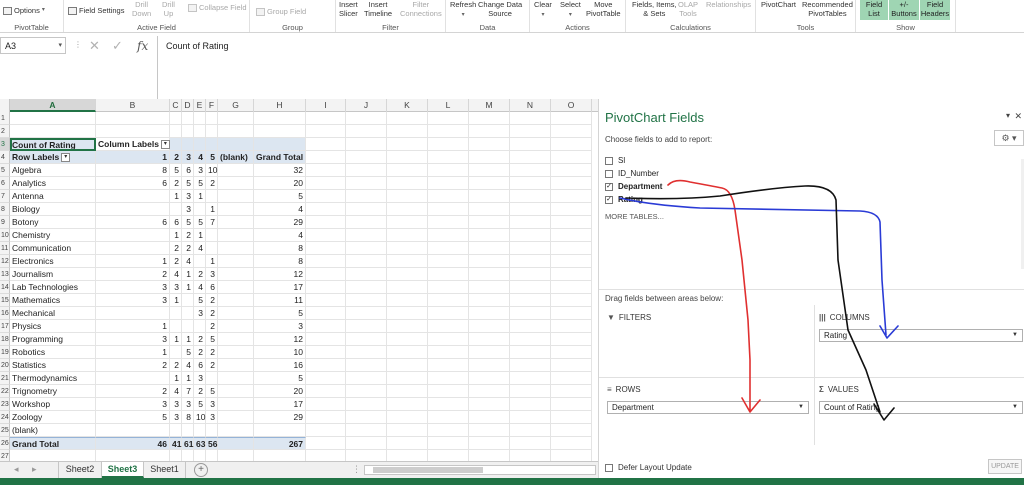 This screenshot has height=485, width=1024. What do you see at coordinates (200, 157) in the screenshot?
I see `pivot-header-cell: 4` at bounding box center [200, 157].